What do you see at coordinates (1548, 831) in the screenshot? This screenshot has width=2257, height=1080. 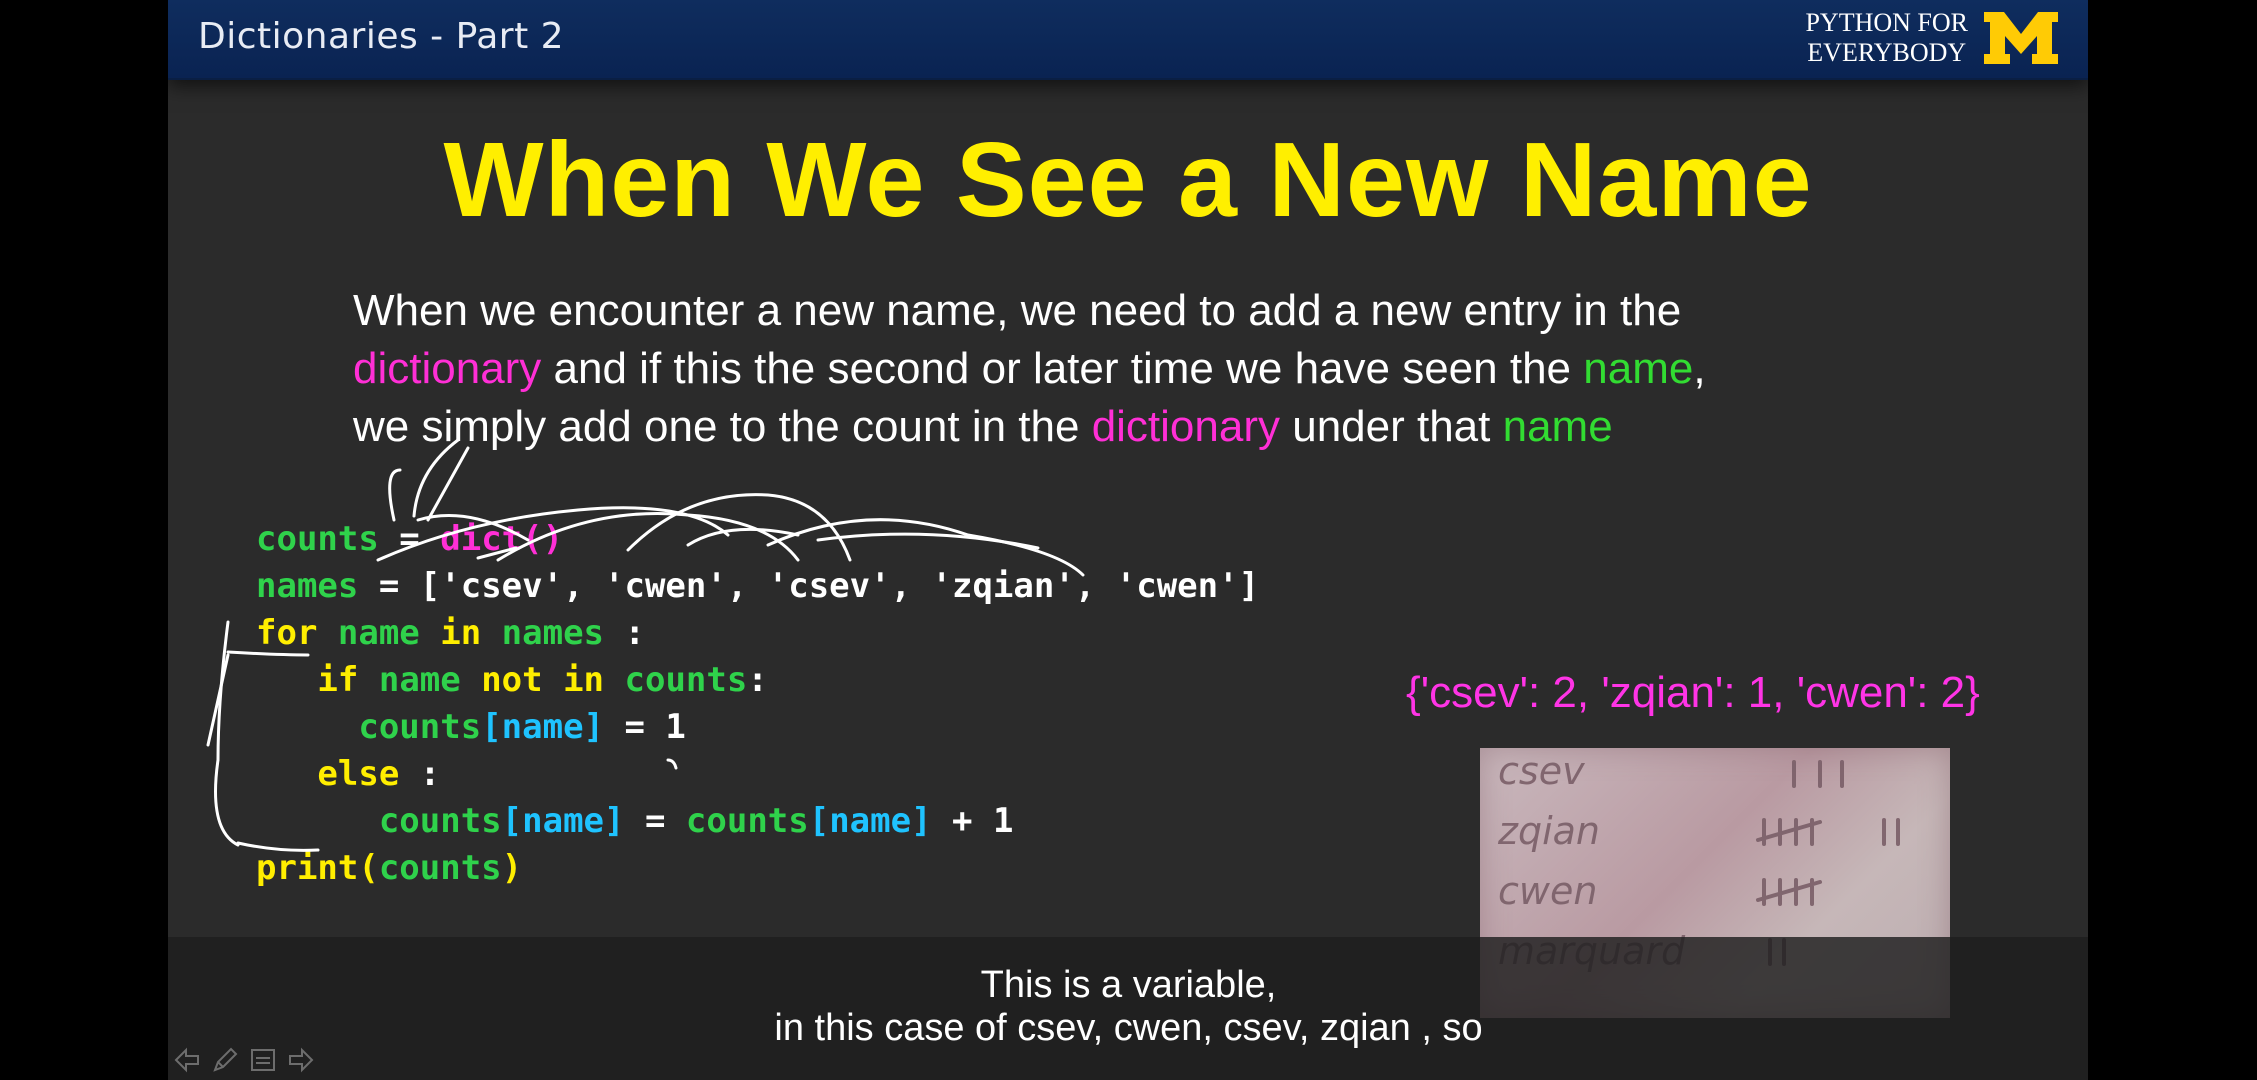 I see `tally-name-2: zqian` at bounding box center [1548, 831].